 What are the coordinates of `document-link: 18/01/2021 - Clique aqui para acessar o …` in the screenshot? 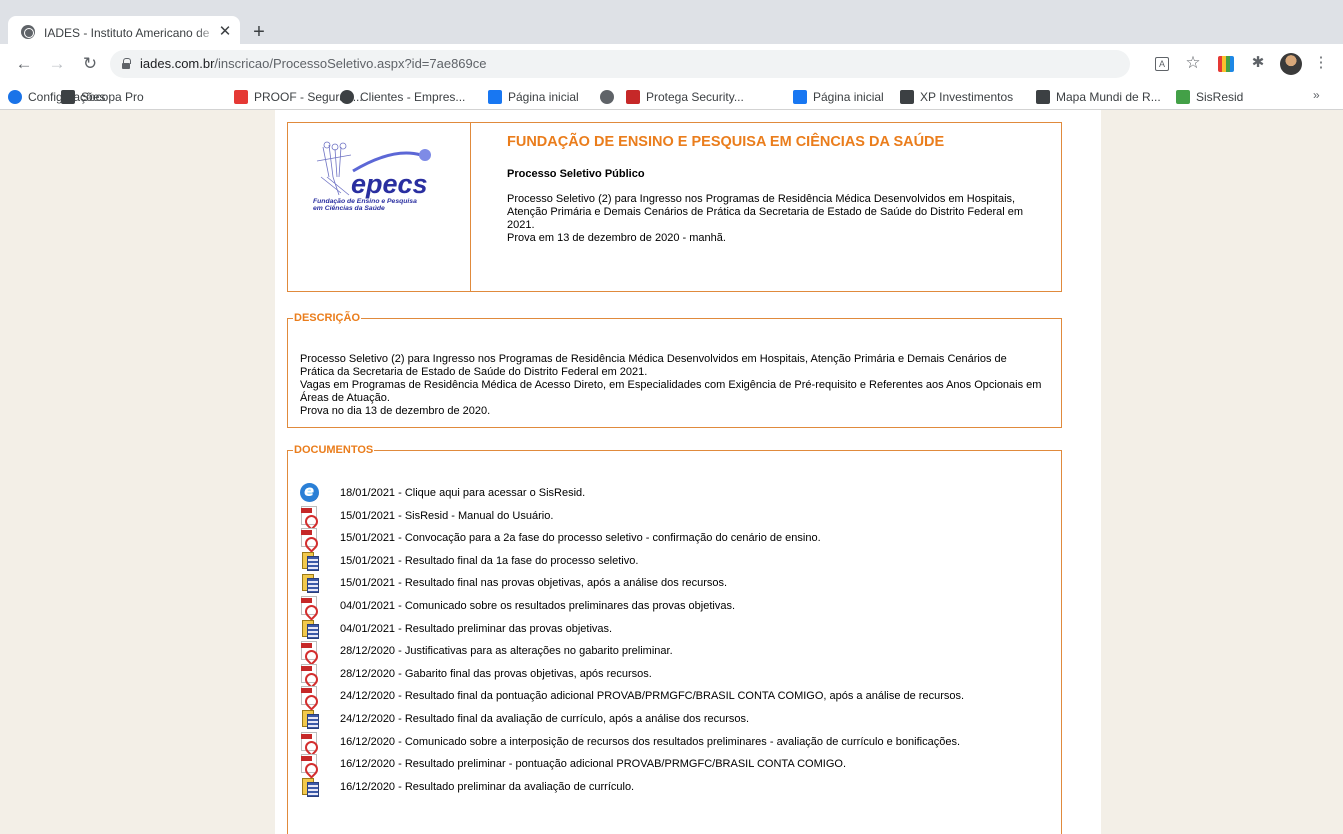 It's located at (462, 493).